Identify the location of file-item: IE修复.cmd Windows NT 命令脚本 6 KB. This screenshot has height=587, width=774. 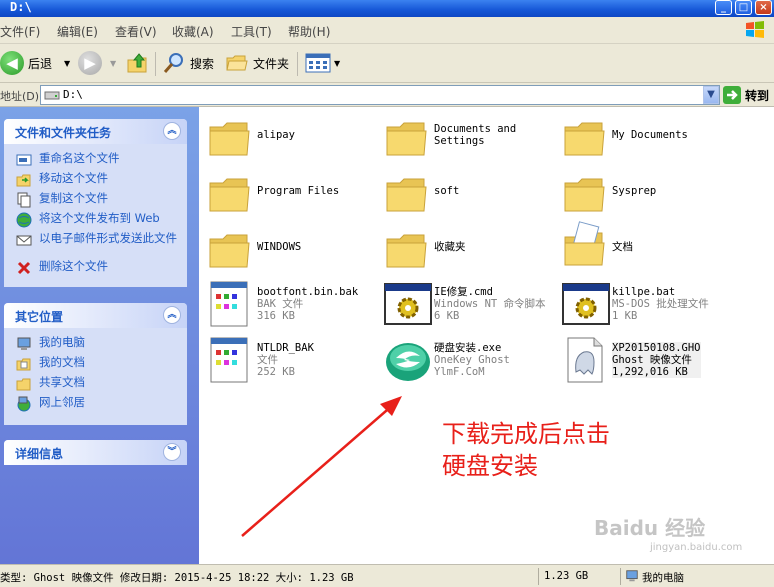
(471, 306).